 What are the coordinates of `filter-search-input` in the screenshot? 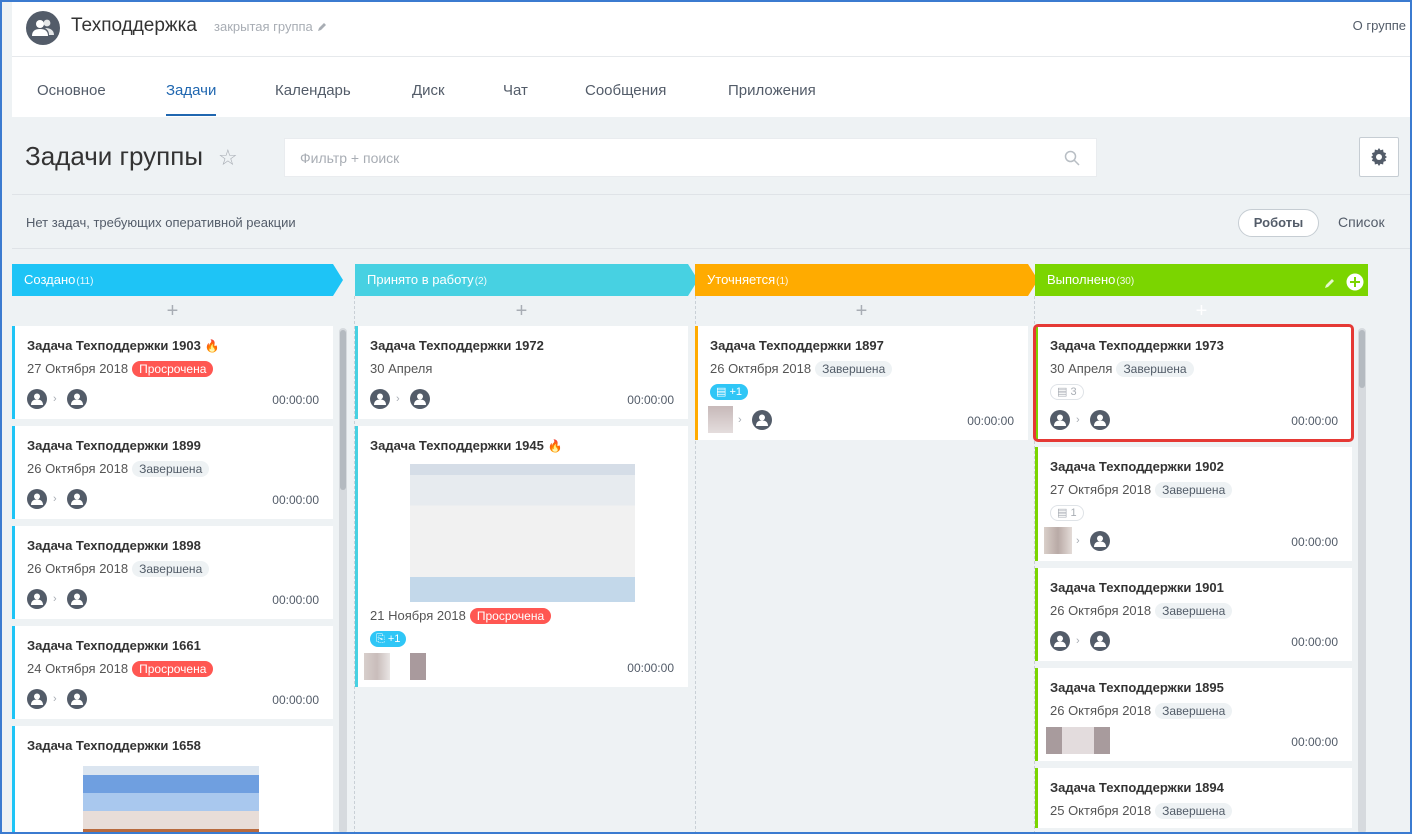 It's located at (690, 157).